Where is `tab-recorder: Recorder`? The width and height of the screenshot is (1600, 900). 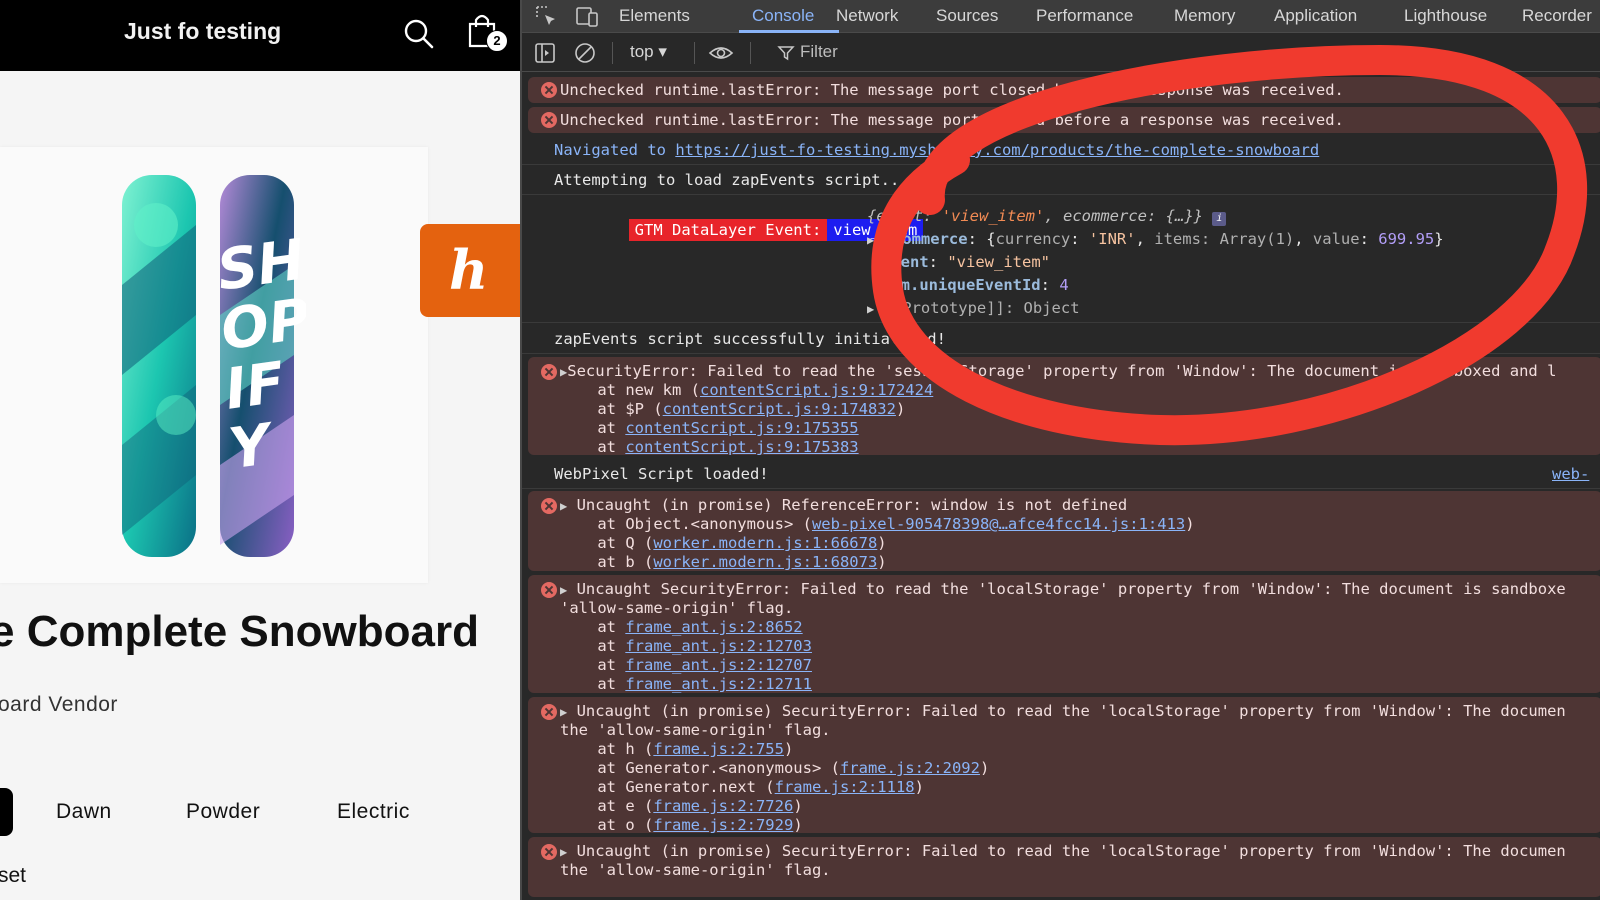 tab-recorder: Recorder is located at coordinates (1557, 16).